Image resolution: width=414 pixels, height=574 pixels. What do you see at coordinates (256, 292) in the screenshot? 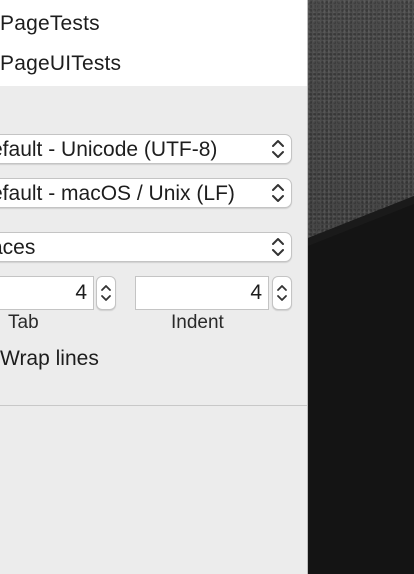
I see `indent-width-value: 4` at bounding box center [256, 292].